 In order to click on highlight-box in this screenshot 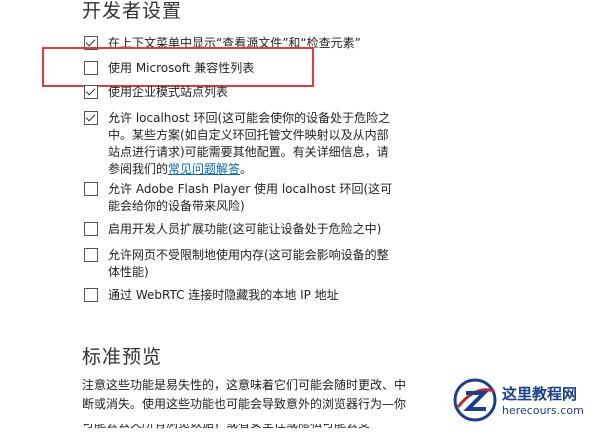, I will do `click(178, 67)`.